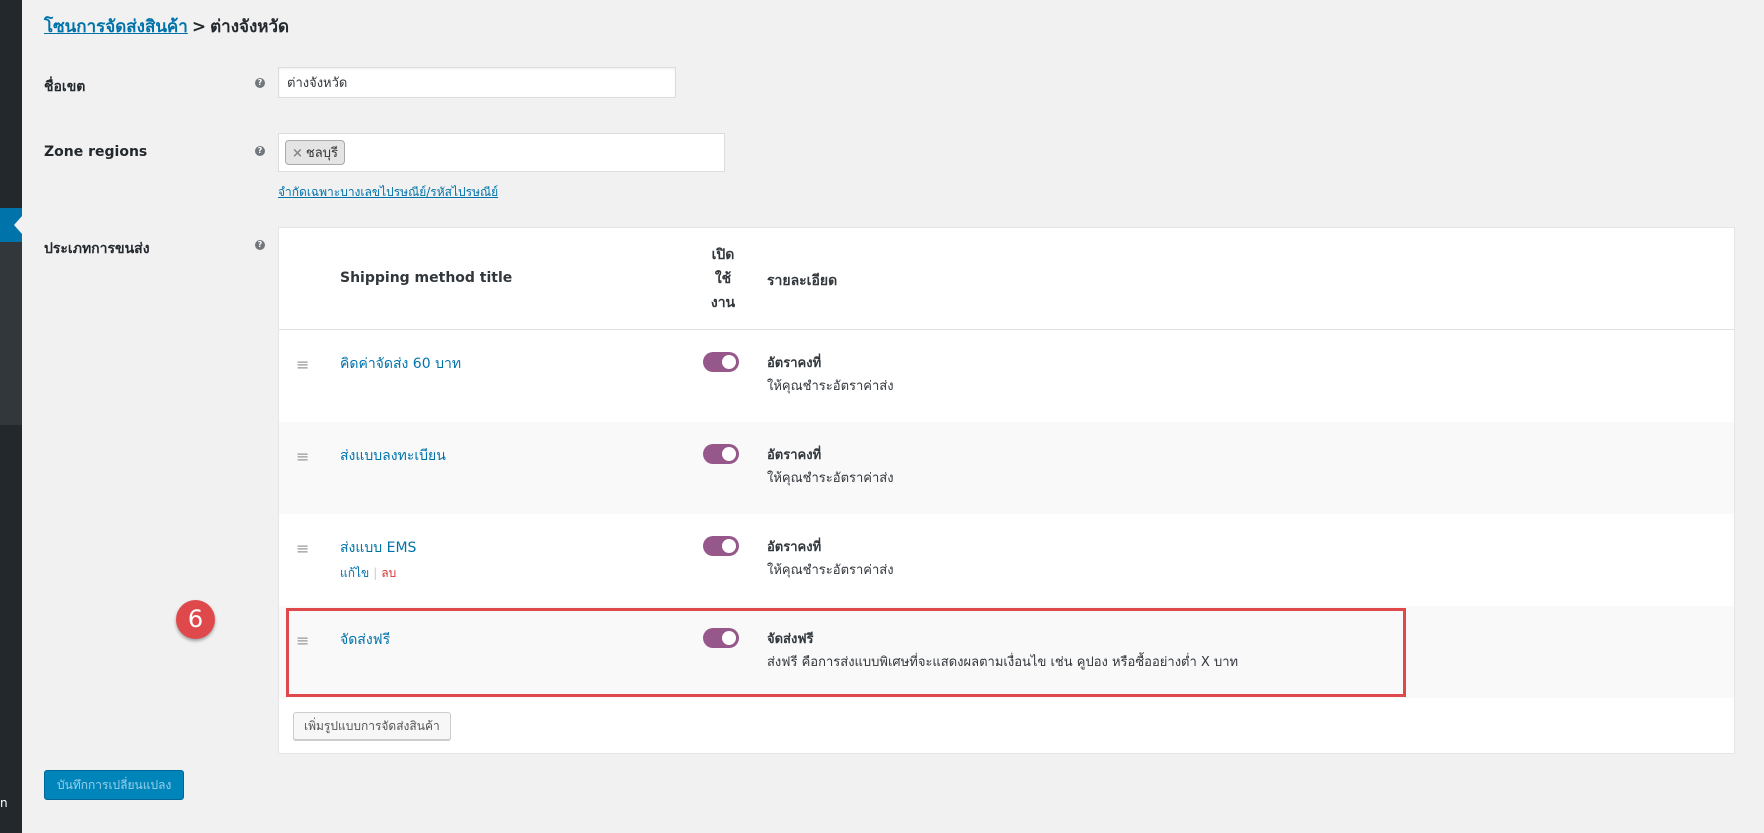 The width and height of the screenshot is (1764, 833). What do you see at coordinates (354, 573) in the screenshot?
I see `edit-method-link: แก้ไข` at bounding box center [354, 573].